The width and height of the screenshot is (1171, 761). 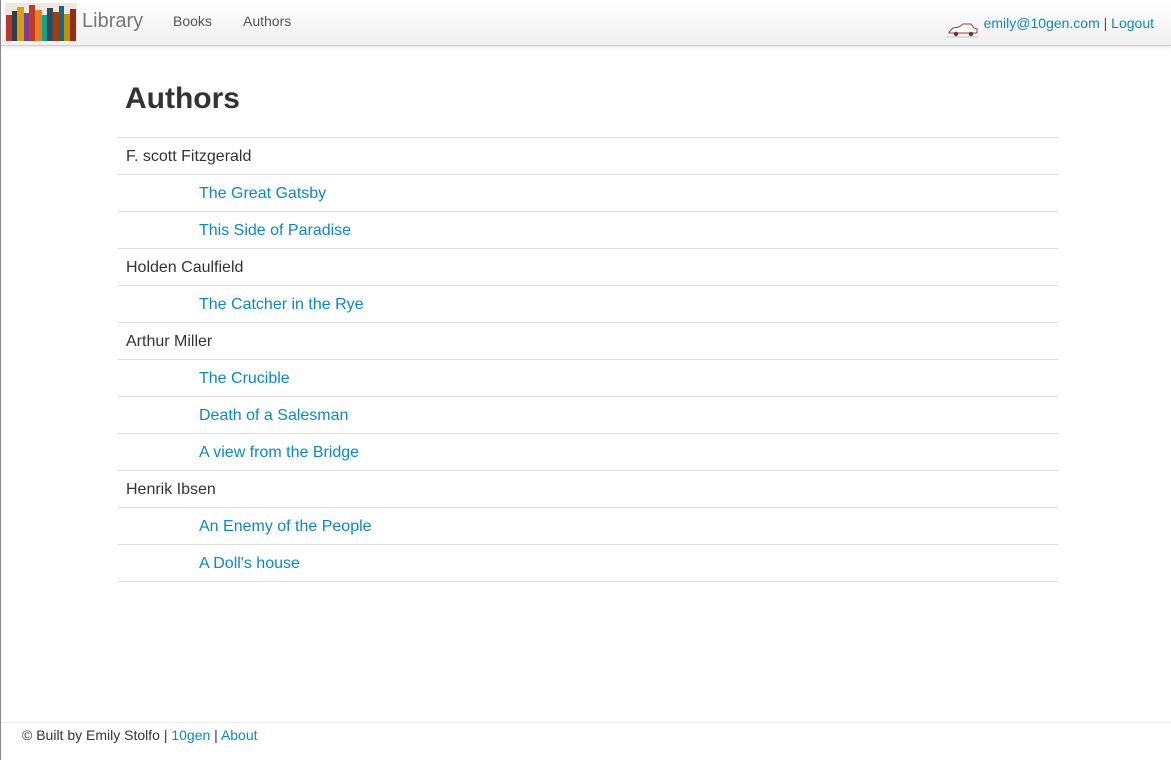 What do you see at coordinates (244, 378) in the screenshot?
I see `book-link: The Crucible` at bounding box center [244, 378].